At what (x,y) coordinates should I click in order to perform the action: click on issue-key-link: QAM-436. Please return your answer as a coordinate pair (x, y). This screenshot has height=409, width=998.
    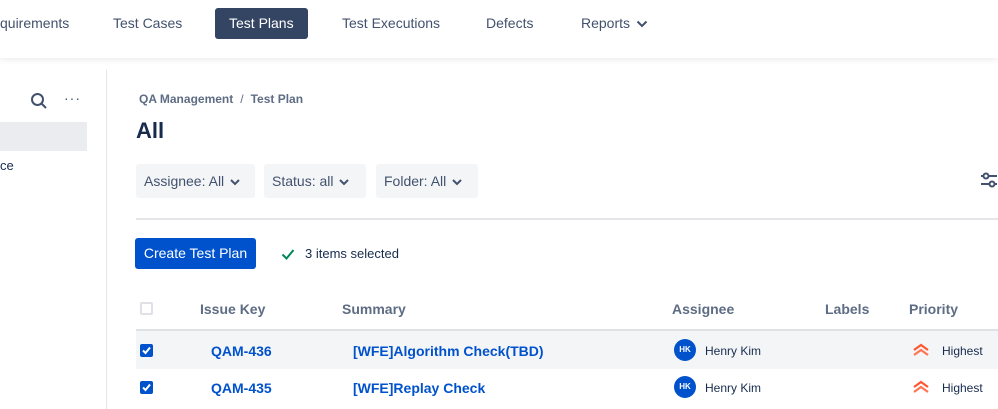
    Looking at the image, I should click on (241, 351).